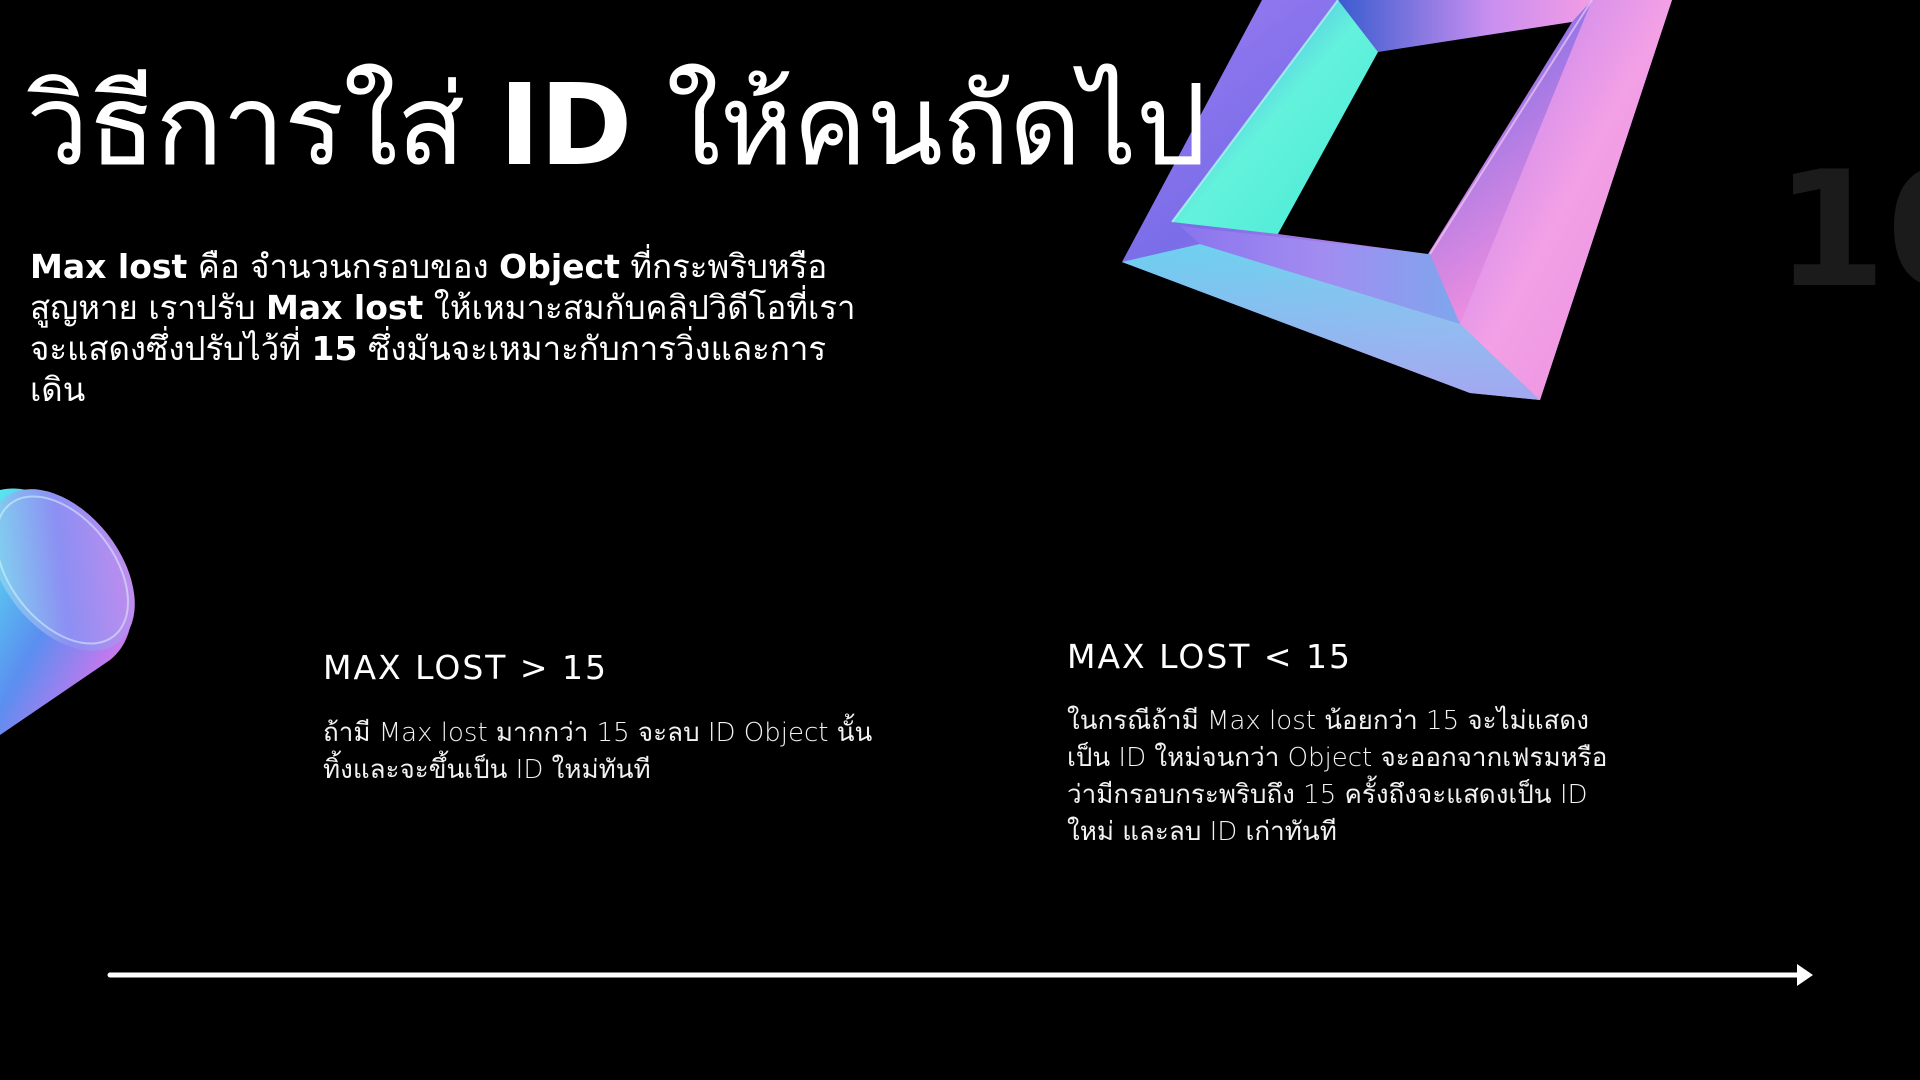 The width and height of the screenshot is (1920, 1080). What do you see at coordinates (960, 975) in the screenshot?
I see `timeline-arrow-icon` at bounding box center [960, 975].